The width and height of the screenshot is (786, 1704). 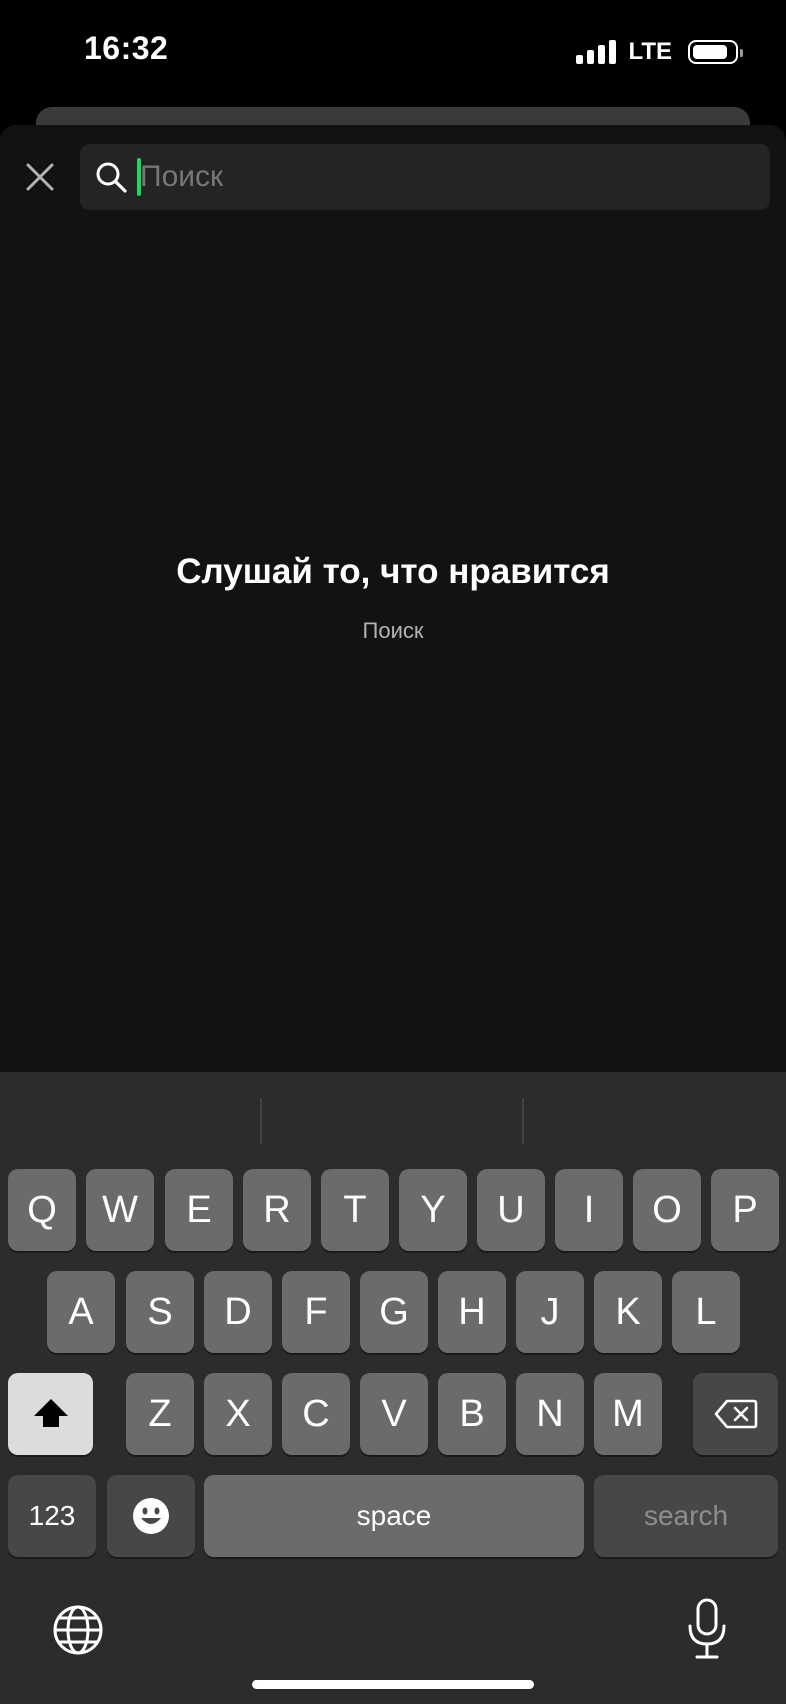 What do you see at coordinates (120, 1210) in the screenshot?
I see `key-w: W` at bounding box center [120, 1210].